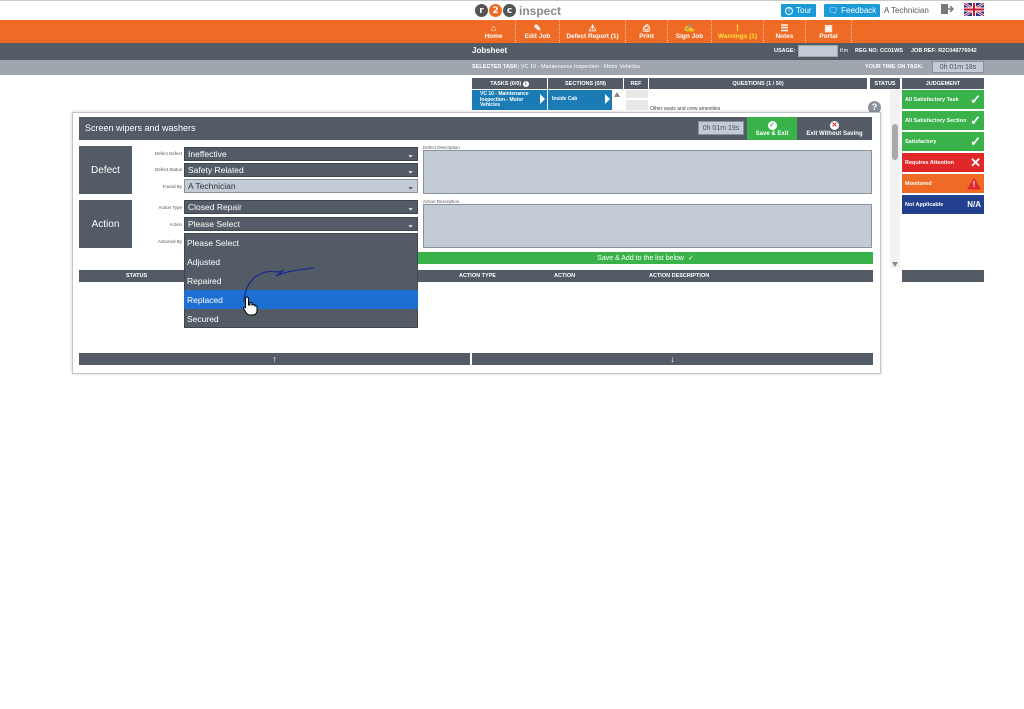 The width and height of the screenshot is (1024, 709). Describe the element at coordinates (690, 31) in the screenshot. I see `nav-sign-job: ✍ Sign Job` at that location.